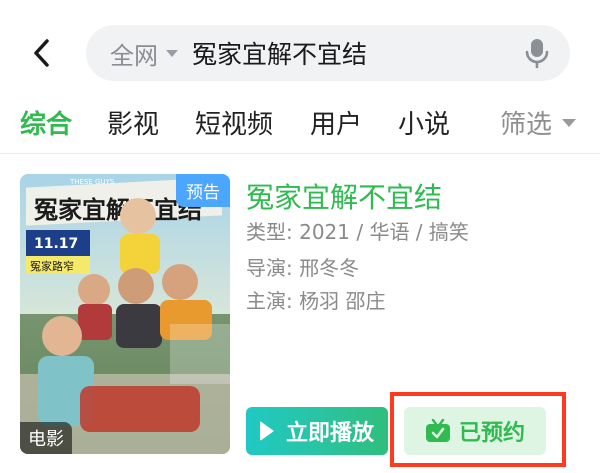  What do you see at coordinates (300, 153) in the screenshot?
I see `divider` at bounding box center [300, 153].